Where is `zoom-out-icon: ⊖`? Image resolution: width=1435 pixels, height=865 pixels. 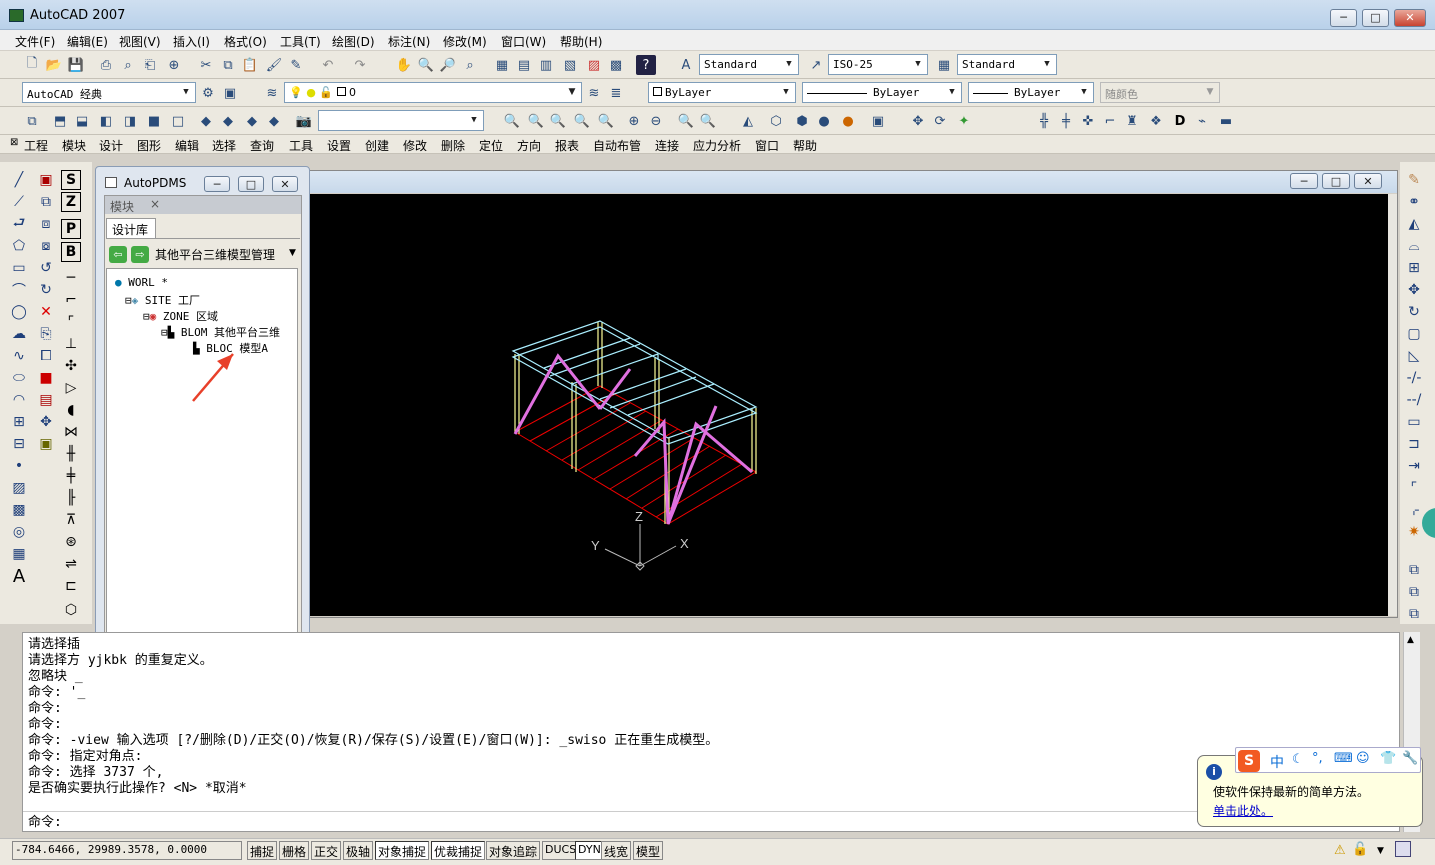
zoom-out-icon: ⊖ is located at coordinates (656, 121).